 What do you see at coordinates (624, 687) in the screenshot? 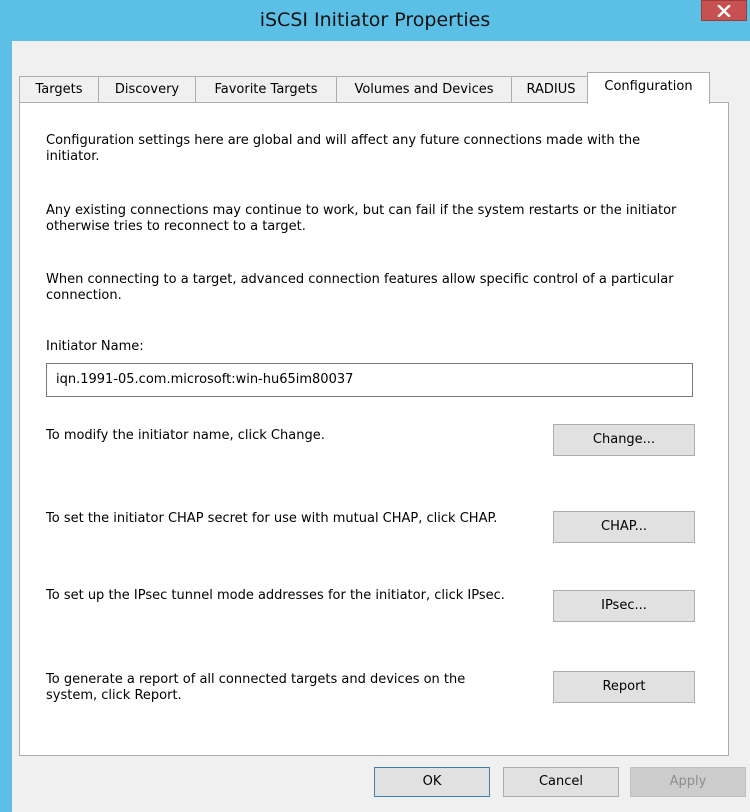
I see `report-button: Report` at bounding box center [624, 687].